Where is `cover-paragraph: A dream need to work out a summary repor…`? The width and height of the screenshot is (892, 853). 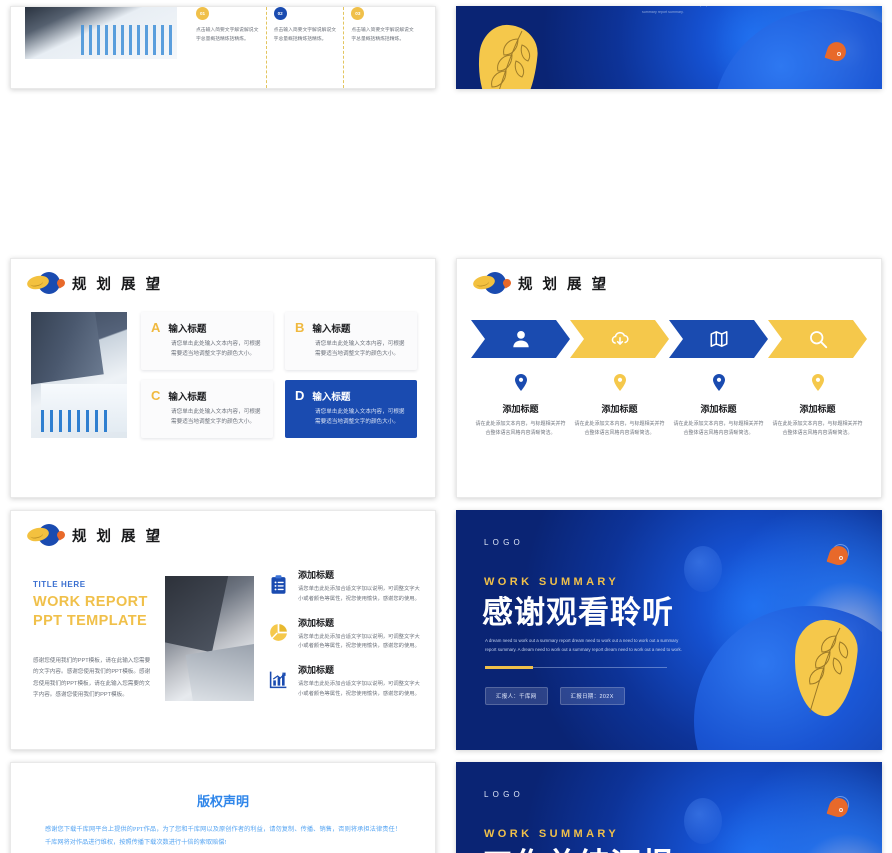
cover-paragraph: A dream need to work out a summary repor… is located at coordinates (713, 10).